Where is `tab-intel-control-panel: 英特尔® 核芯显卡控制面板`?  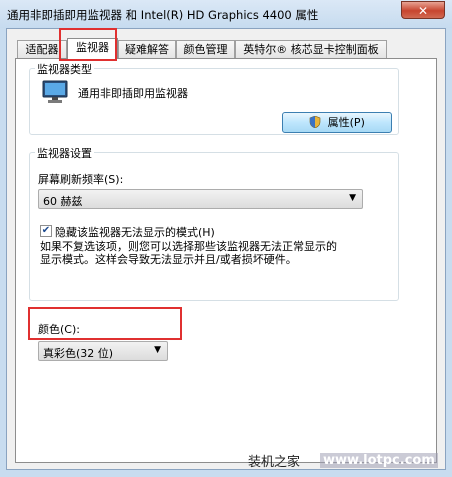
tab-intel-control-panel: 英特尔® 核芯显卡控制面板 is located at coordinates (311, 49).